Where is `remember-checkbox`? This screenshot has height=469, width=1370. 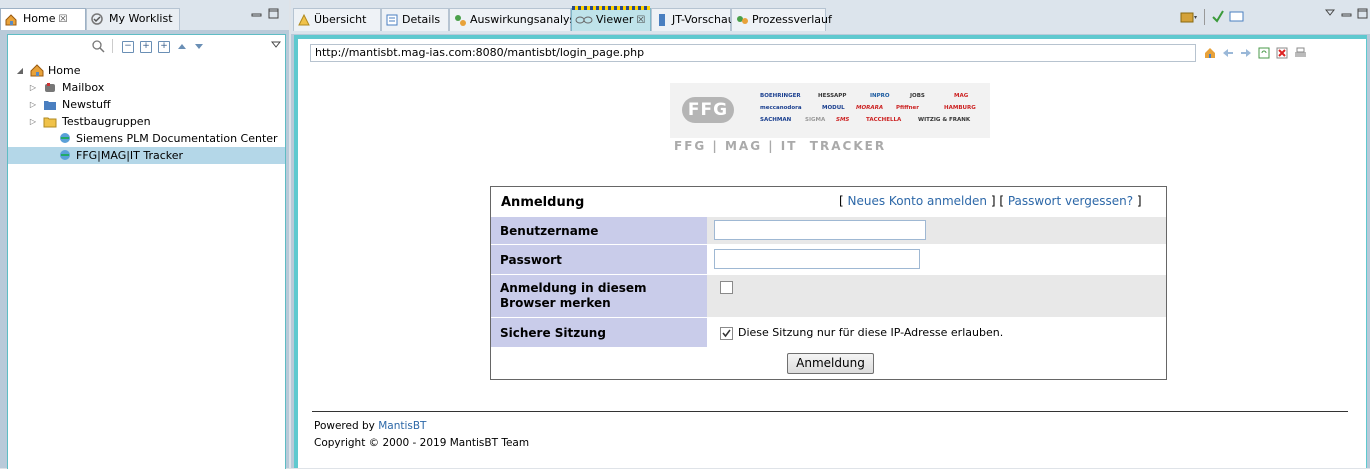
remember-checkbox is located at coordinates (726, 287).